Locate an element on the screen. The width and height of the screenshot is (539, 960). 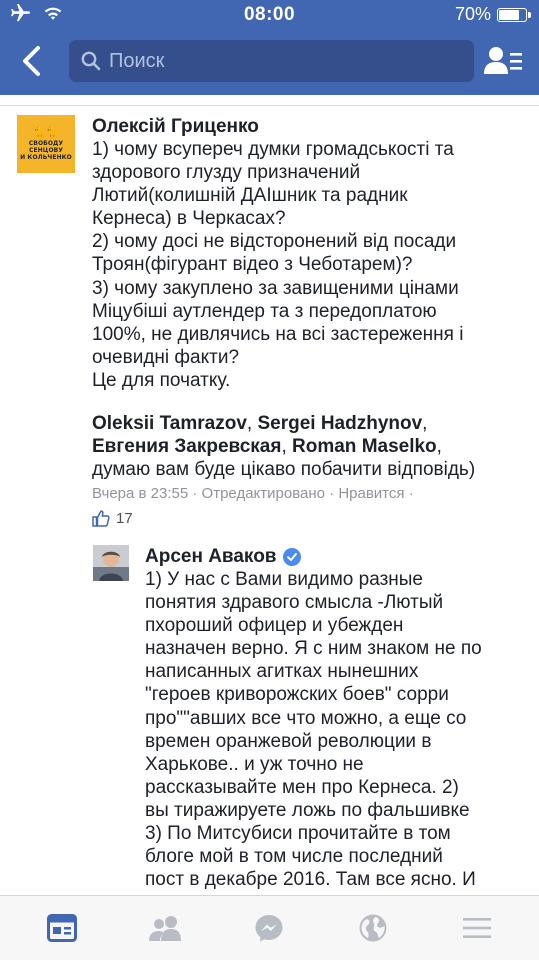
battery-level is located at coordinates (509, 14).